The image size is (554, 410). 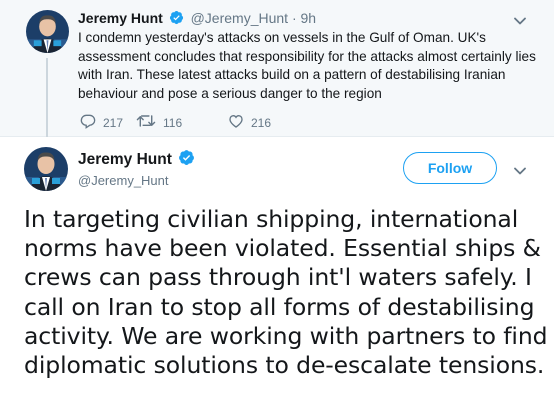 What do you see at coordinates (113, 122) in the screenshot?
I see `reply-count: 217` at bounding box center [113, 122].